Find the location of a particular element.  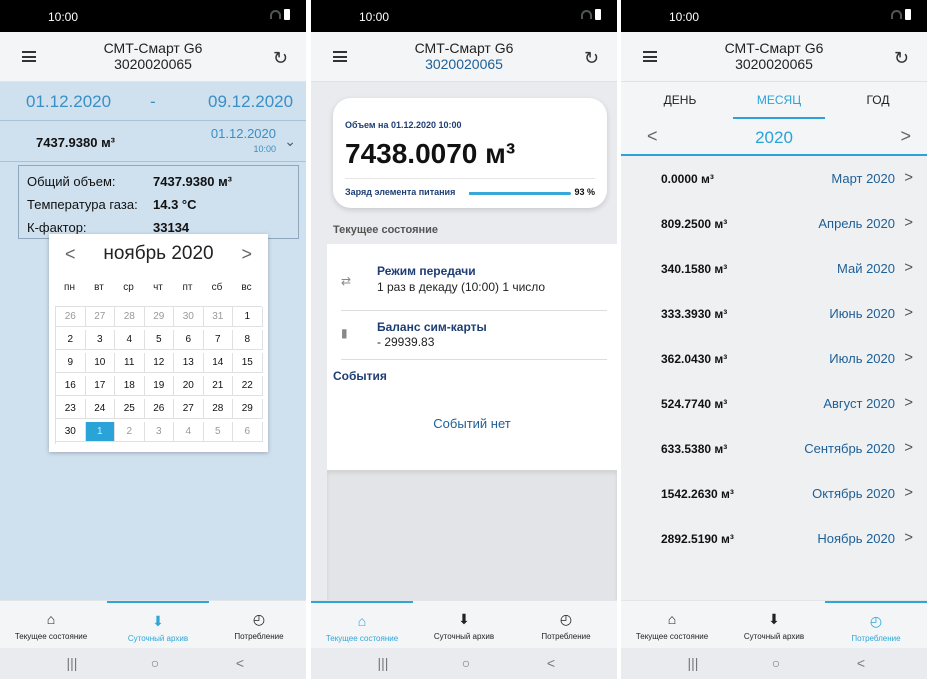

month-row: 1542.2630 м³ Октябрь 2020 > is located at coordinates (774, 495).